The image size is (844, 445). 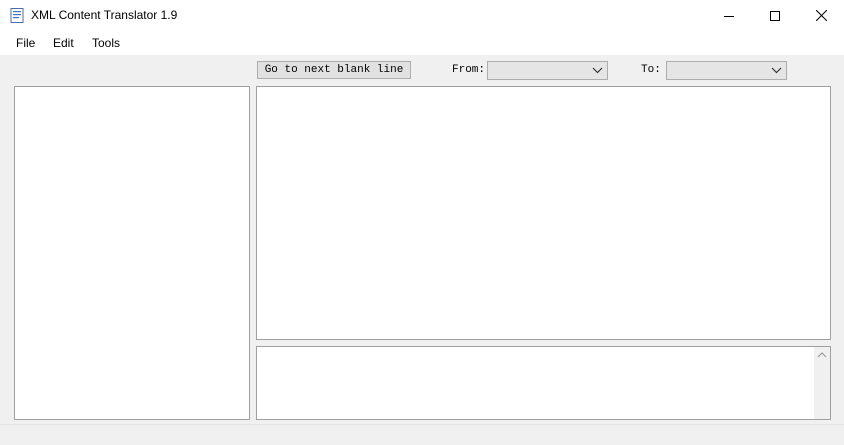 I want to click on menu-bar: File Edit Tools, so click(x=422, y=43).